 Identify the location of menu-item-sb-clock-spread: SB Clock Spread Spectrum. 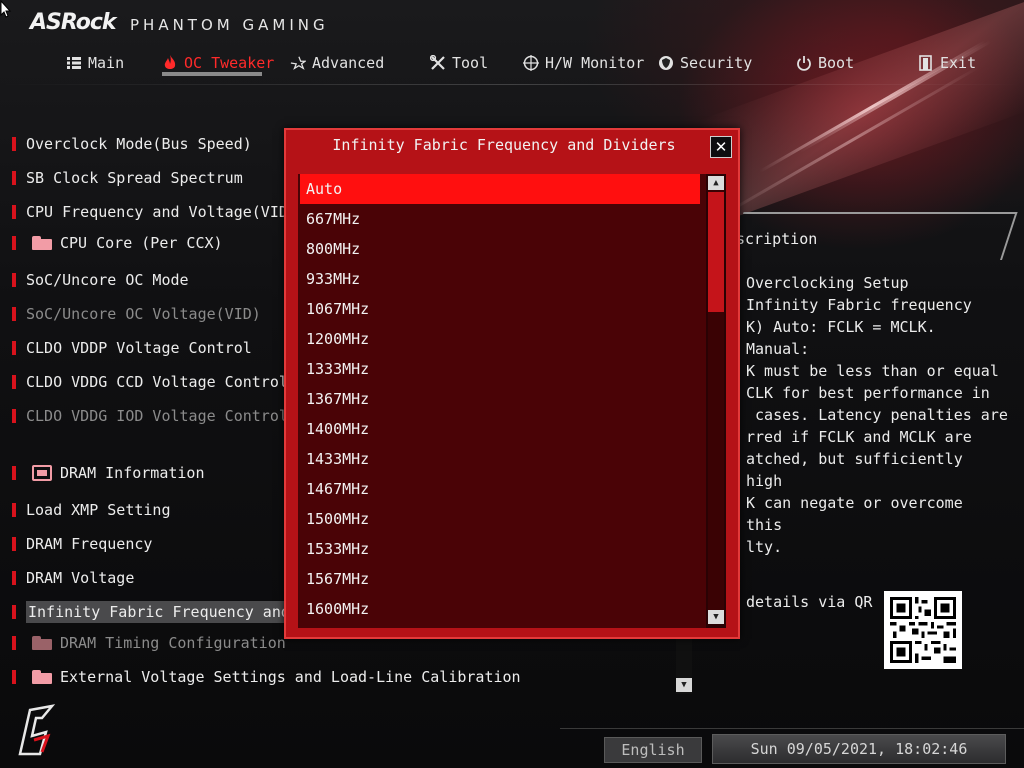
(127, 178).